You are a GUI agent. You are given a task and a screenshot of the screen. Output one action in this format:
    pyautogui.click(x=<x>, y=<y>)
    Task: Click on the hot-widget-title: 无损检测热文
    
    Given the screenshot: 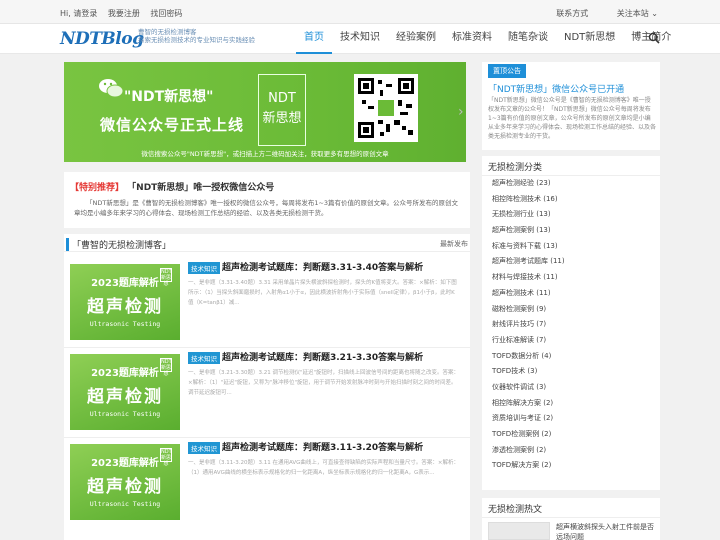 What is the action you would take?
    pyautogui.click(x=571, y=508)
    